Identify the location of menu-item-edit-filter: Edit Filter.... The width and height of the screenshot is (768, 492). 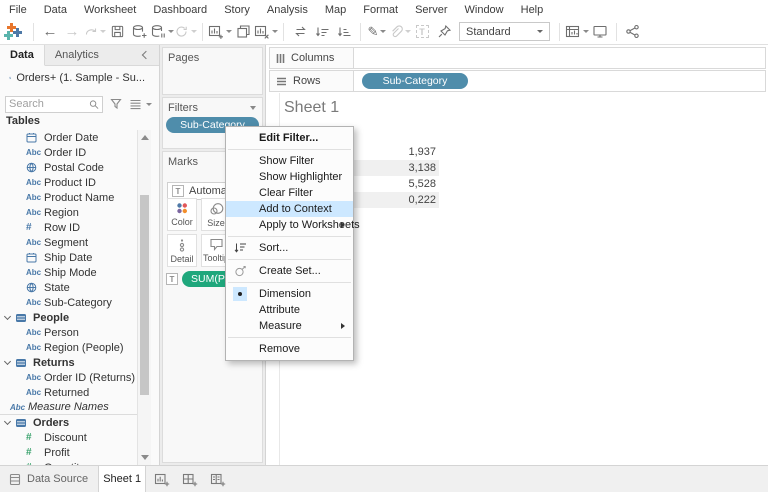
(289, 138).